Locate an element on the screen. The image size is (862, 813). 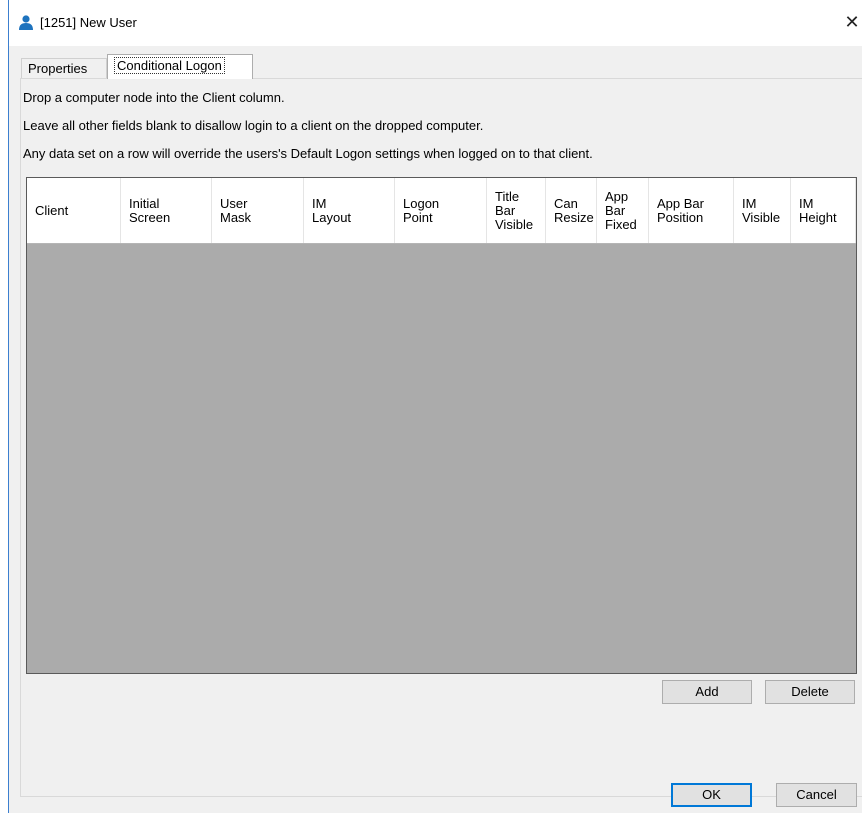
column-header-im-visible: IM Visible is located at coordinates (762, 210).